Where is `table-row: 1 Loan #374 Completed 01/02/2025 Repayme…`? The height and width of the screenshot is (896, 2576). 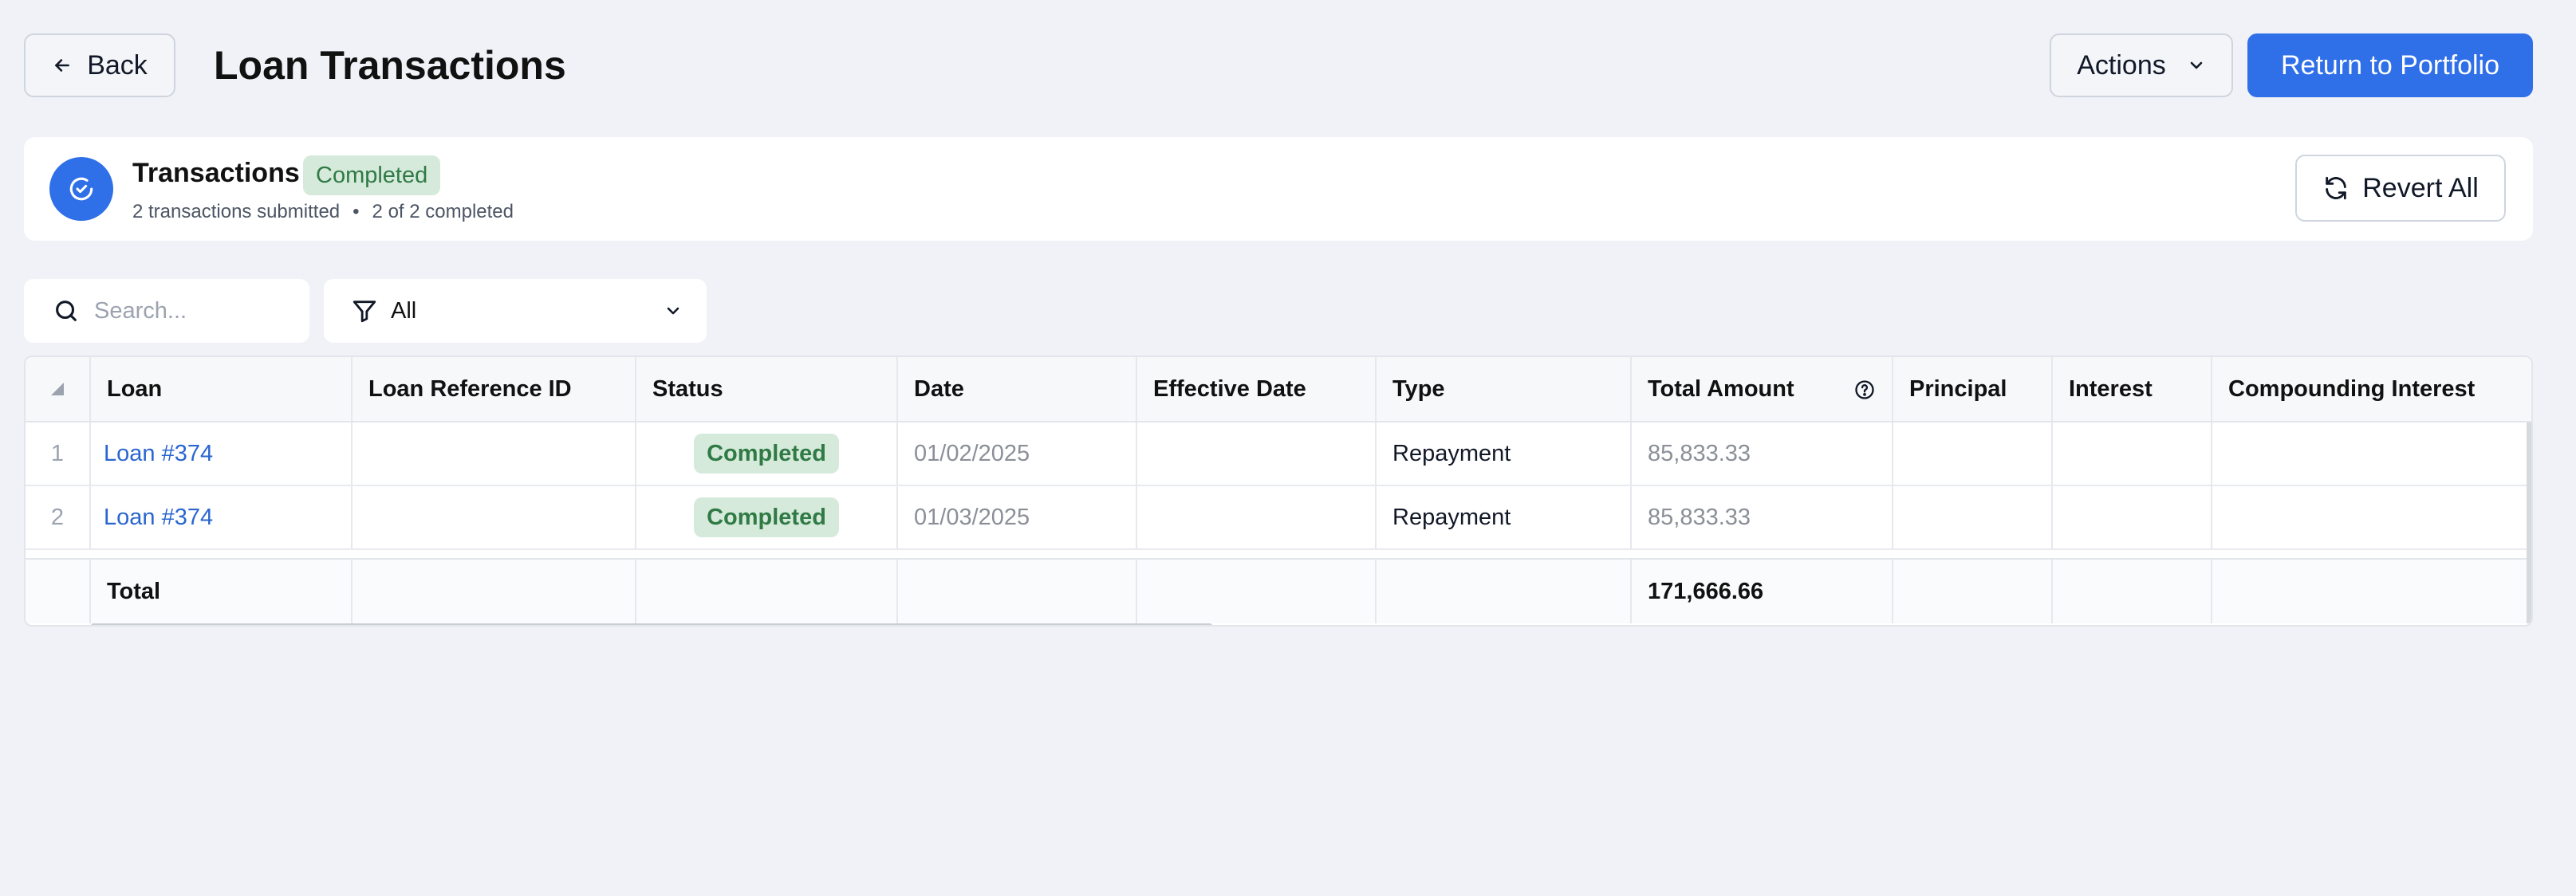
table-row: 1 Loan #374 Completed 01/02/2025 Repayme… is located at coordinates (1278, 454).